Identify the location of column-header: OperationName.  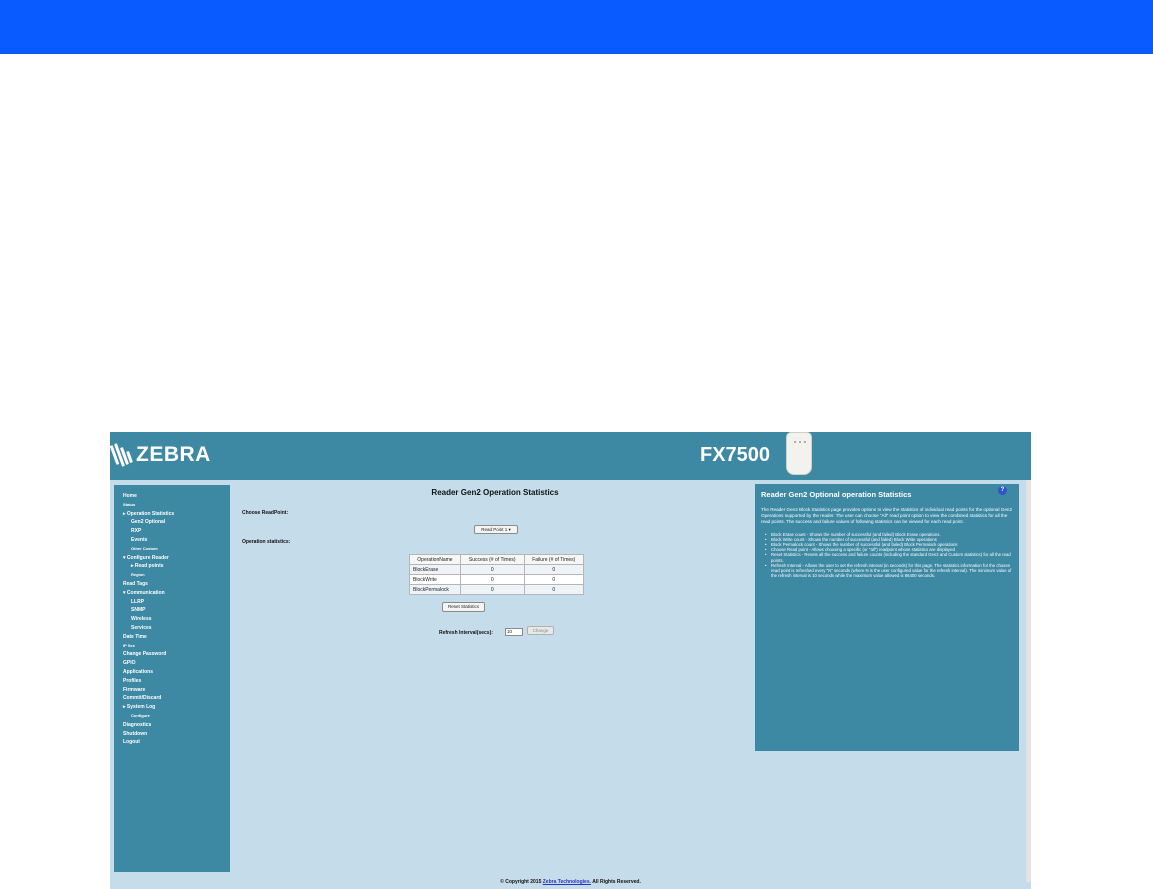
(435, 559).